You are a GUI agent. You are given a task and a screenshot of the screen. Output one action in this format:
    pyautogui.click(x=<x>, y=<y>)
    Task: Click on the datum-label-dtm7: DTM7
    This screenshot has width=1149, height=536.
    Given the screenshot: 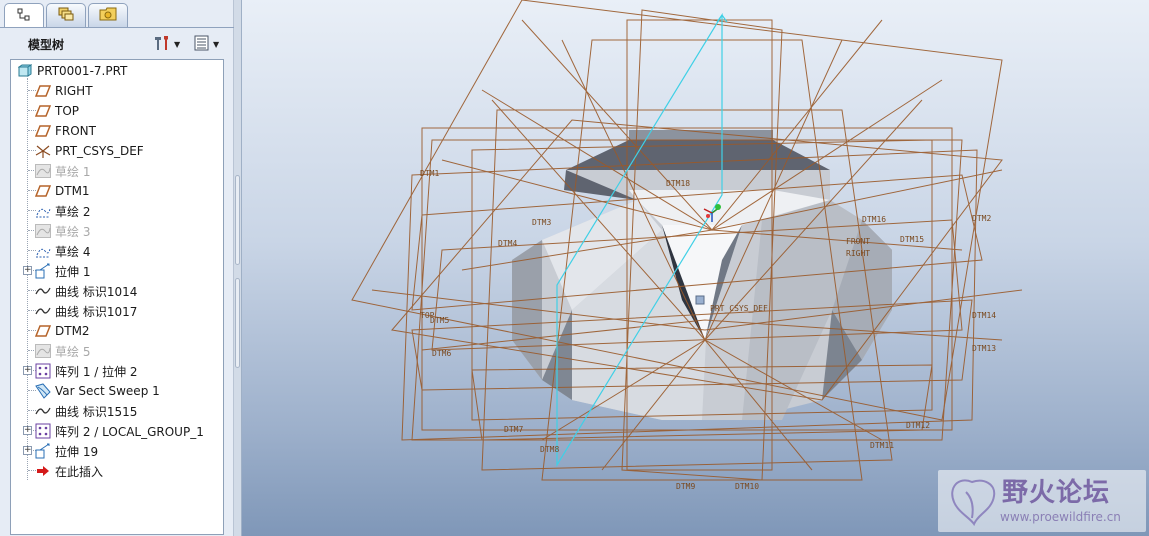 What is the action you would take?
    pyautogui.click(x=513, y=429)
    